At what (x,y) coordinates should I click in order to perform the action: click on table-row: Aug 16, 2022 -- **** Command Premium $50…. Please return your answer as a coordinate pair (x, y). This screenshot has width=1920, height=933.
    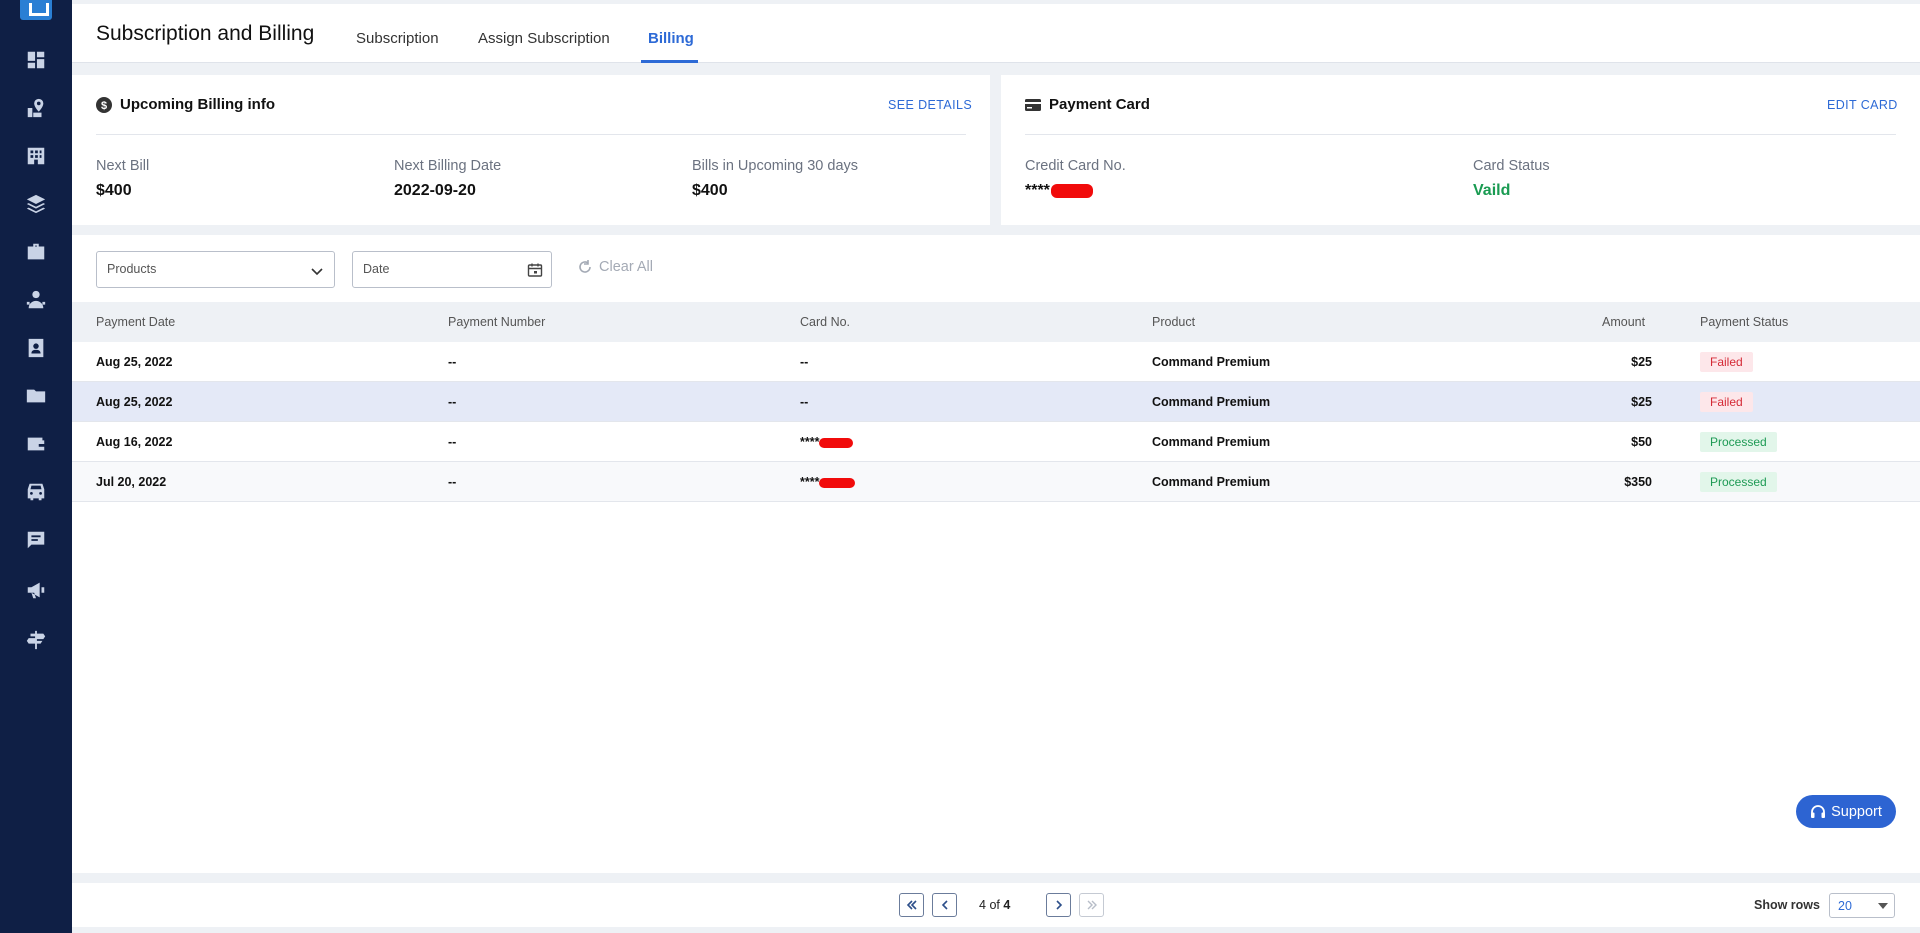
    Looking at the image, I should click on (996, 442).